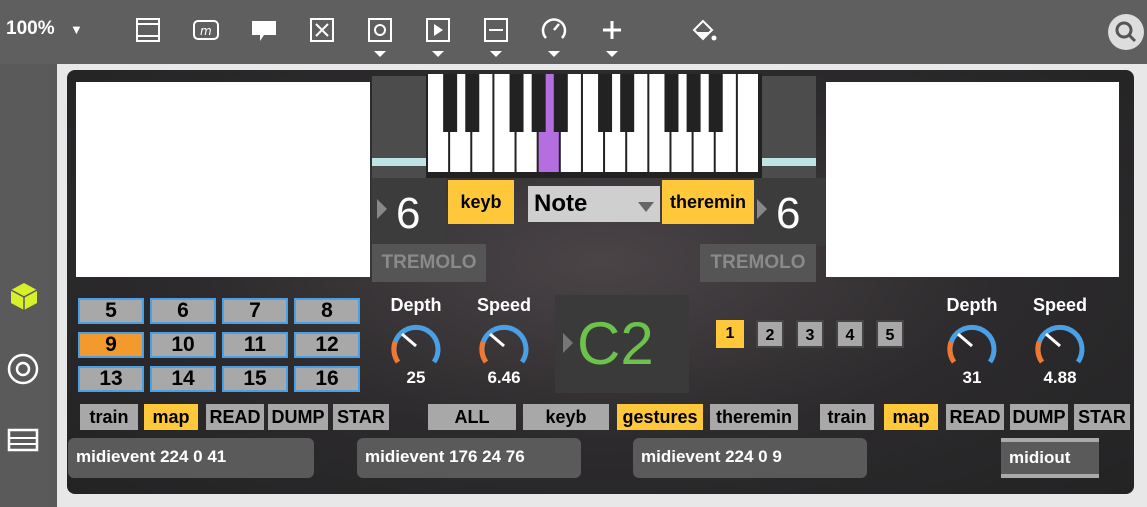  What do you see at coordinates (472, 417) in the screenshot?
I see `all-button: ALL` at bounding box center [472, 417].